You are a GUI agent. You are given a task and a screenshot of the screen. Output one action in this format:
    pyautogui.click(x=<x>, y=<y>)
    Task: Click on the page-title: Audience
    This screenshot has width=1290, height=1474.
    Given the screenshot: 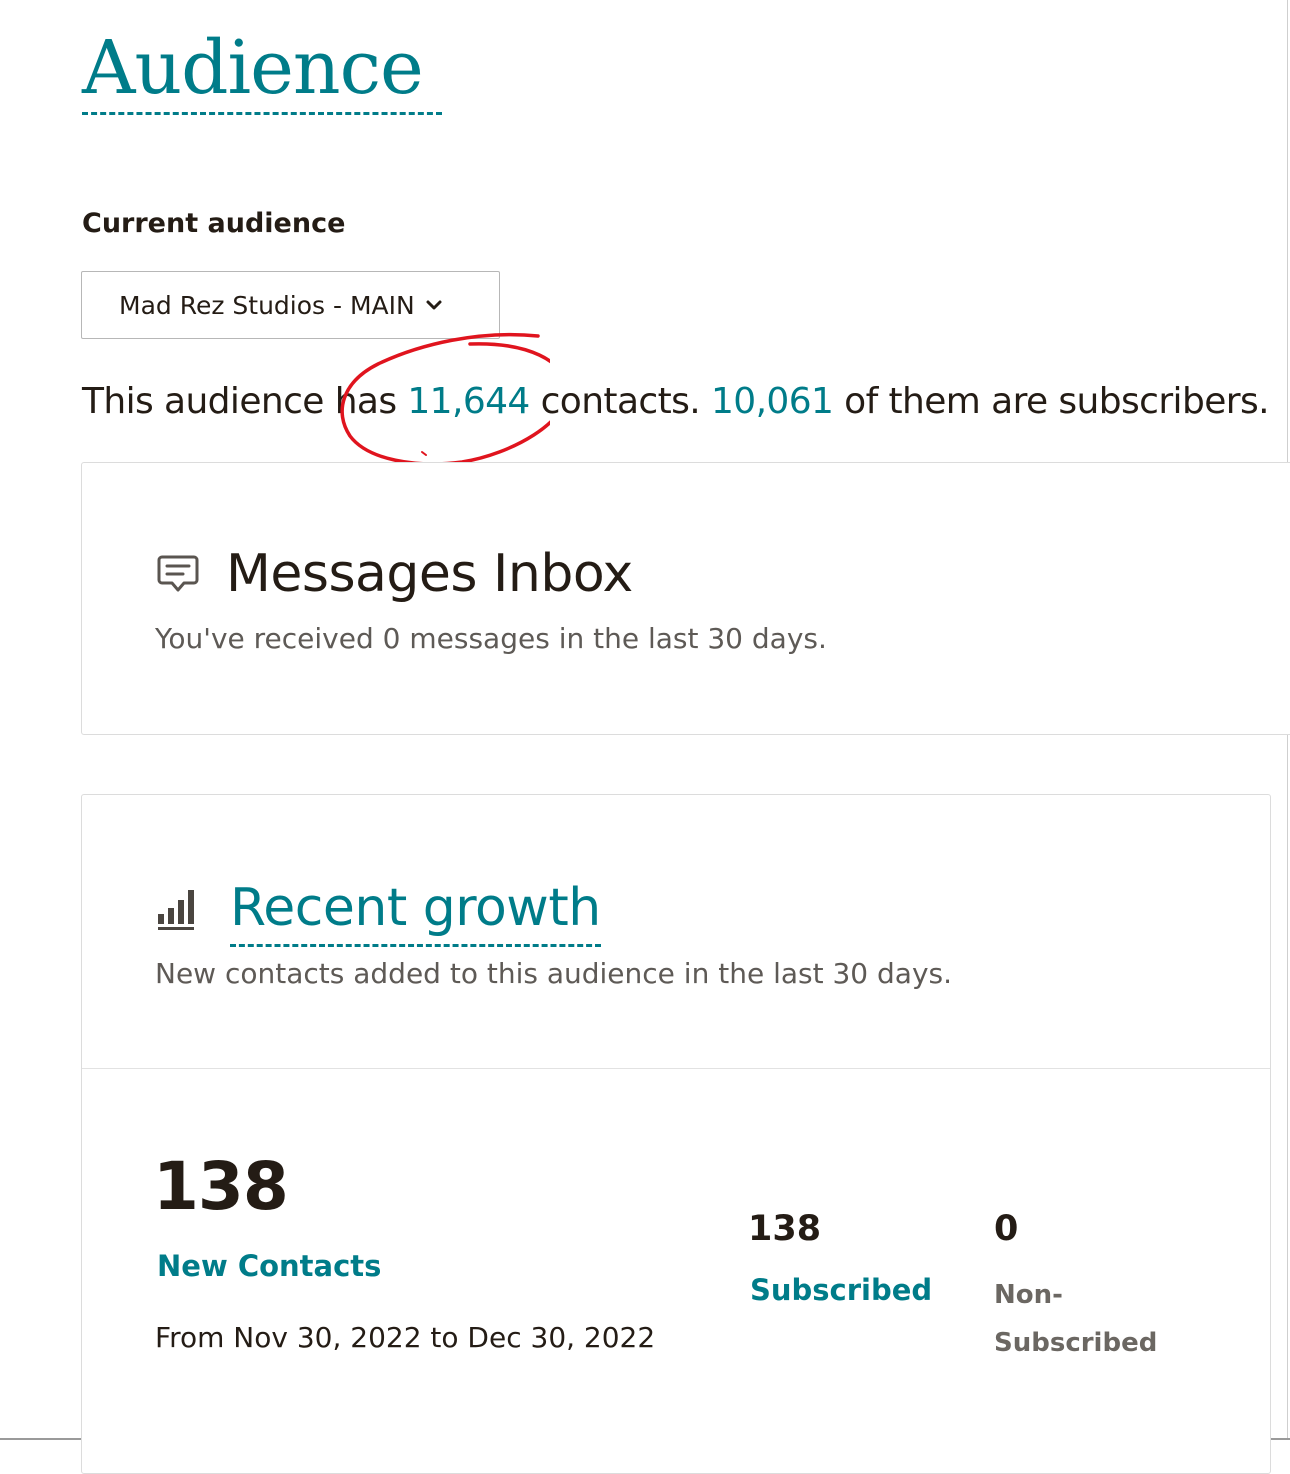 What is the action you would take?
    pyautogui.click(x=253, y=68)
    